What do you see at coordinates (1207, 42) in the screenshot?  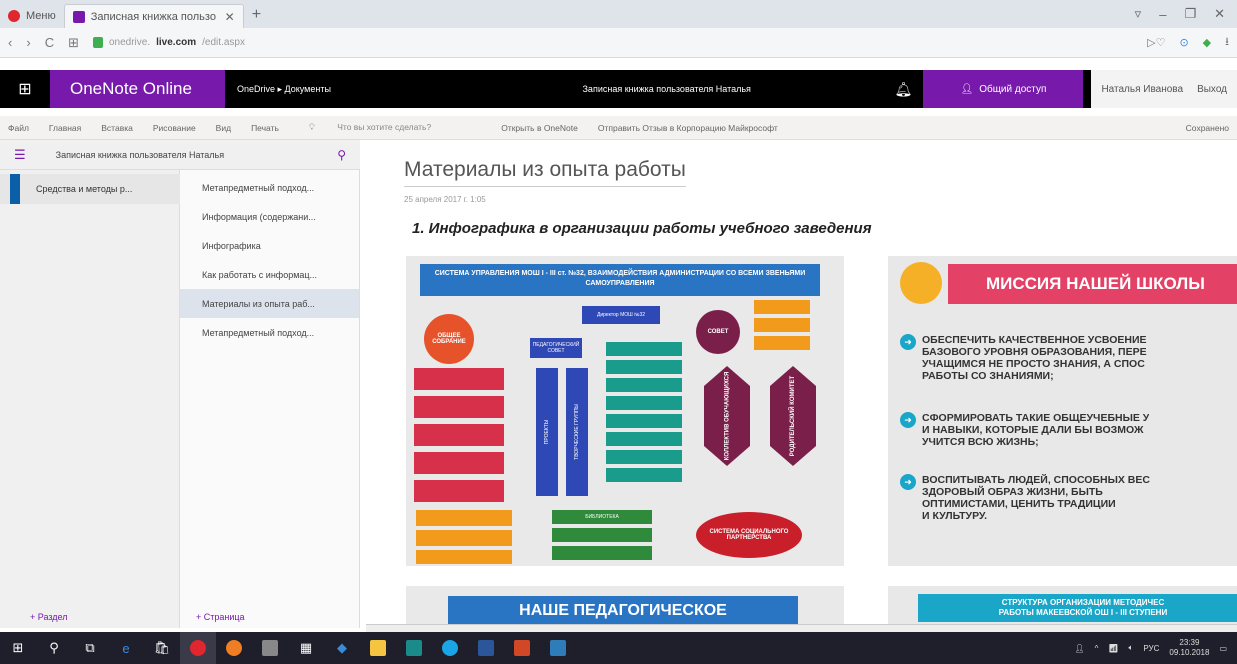 I see `extension-icon: ◆` at bounding box center [1207, 42].